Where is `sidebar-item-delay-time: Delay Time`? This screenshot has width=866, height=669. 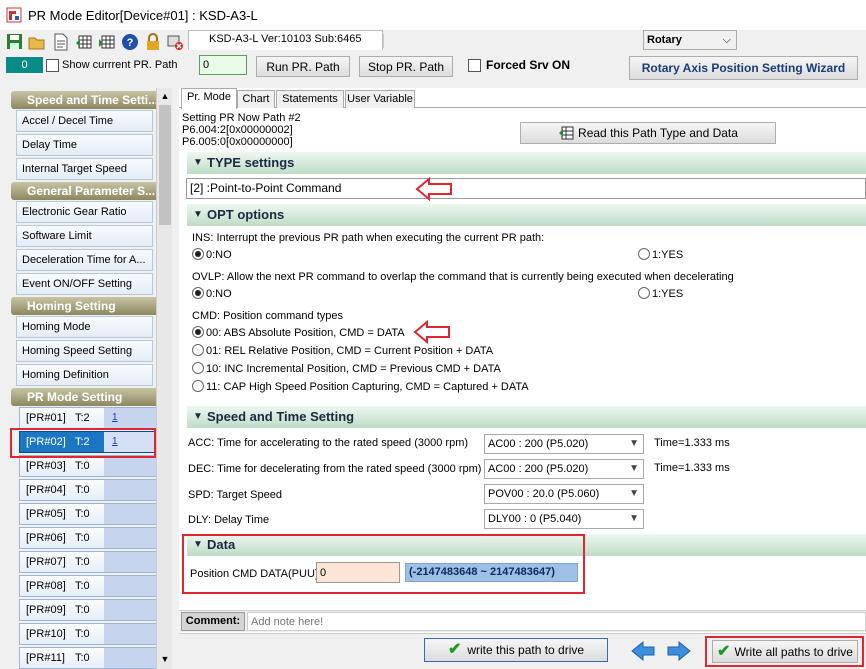
sidebar-item-delay-time: Delay Time is located at coordinates (84, 145).